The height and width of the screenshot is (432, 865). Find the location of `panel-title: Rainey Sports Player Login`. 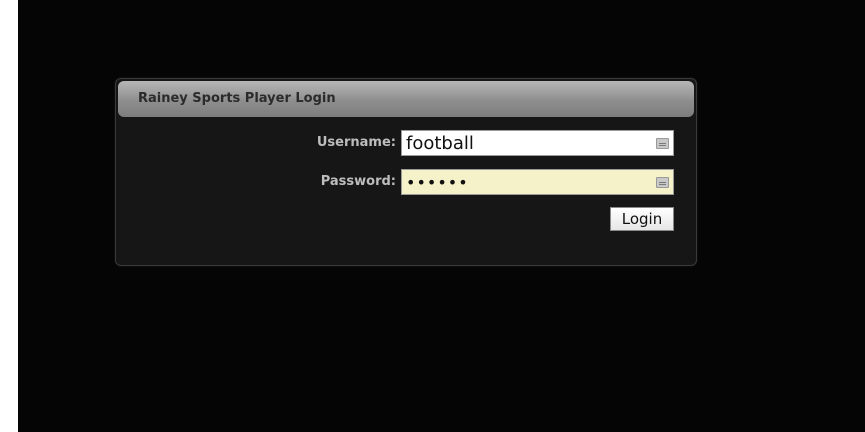

panel-title: Rainey Sports Player Login is located at coordinates (237, 98).